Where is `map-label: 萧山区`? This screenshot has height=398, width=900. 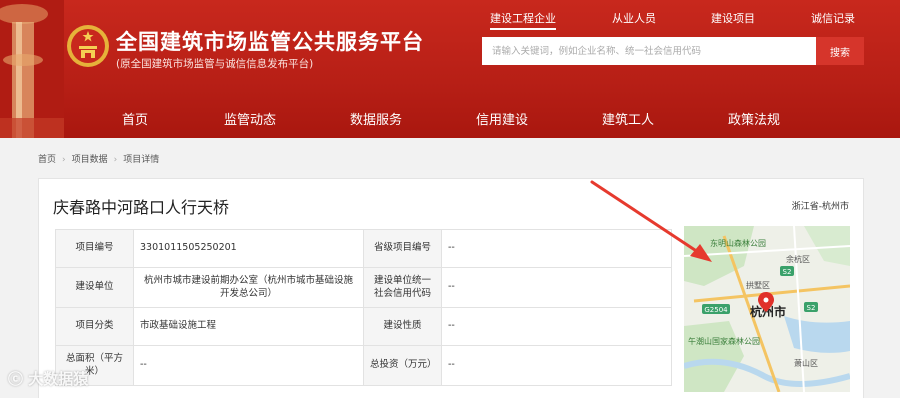
map-label: 萧山区 is located at coordinates (806, 363).